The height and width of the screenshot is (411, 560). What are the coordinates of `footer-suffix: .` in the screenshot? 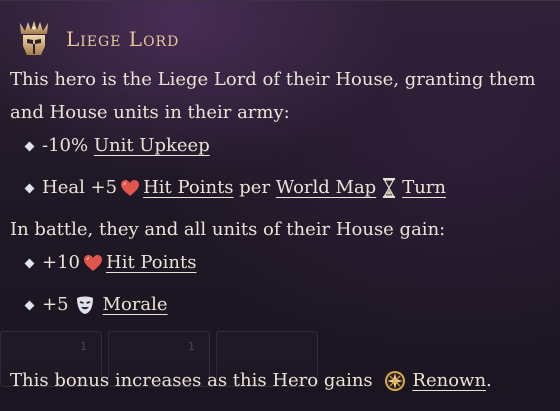 It's located at (489, 380).